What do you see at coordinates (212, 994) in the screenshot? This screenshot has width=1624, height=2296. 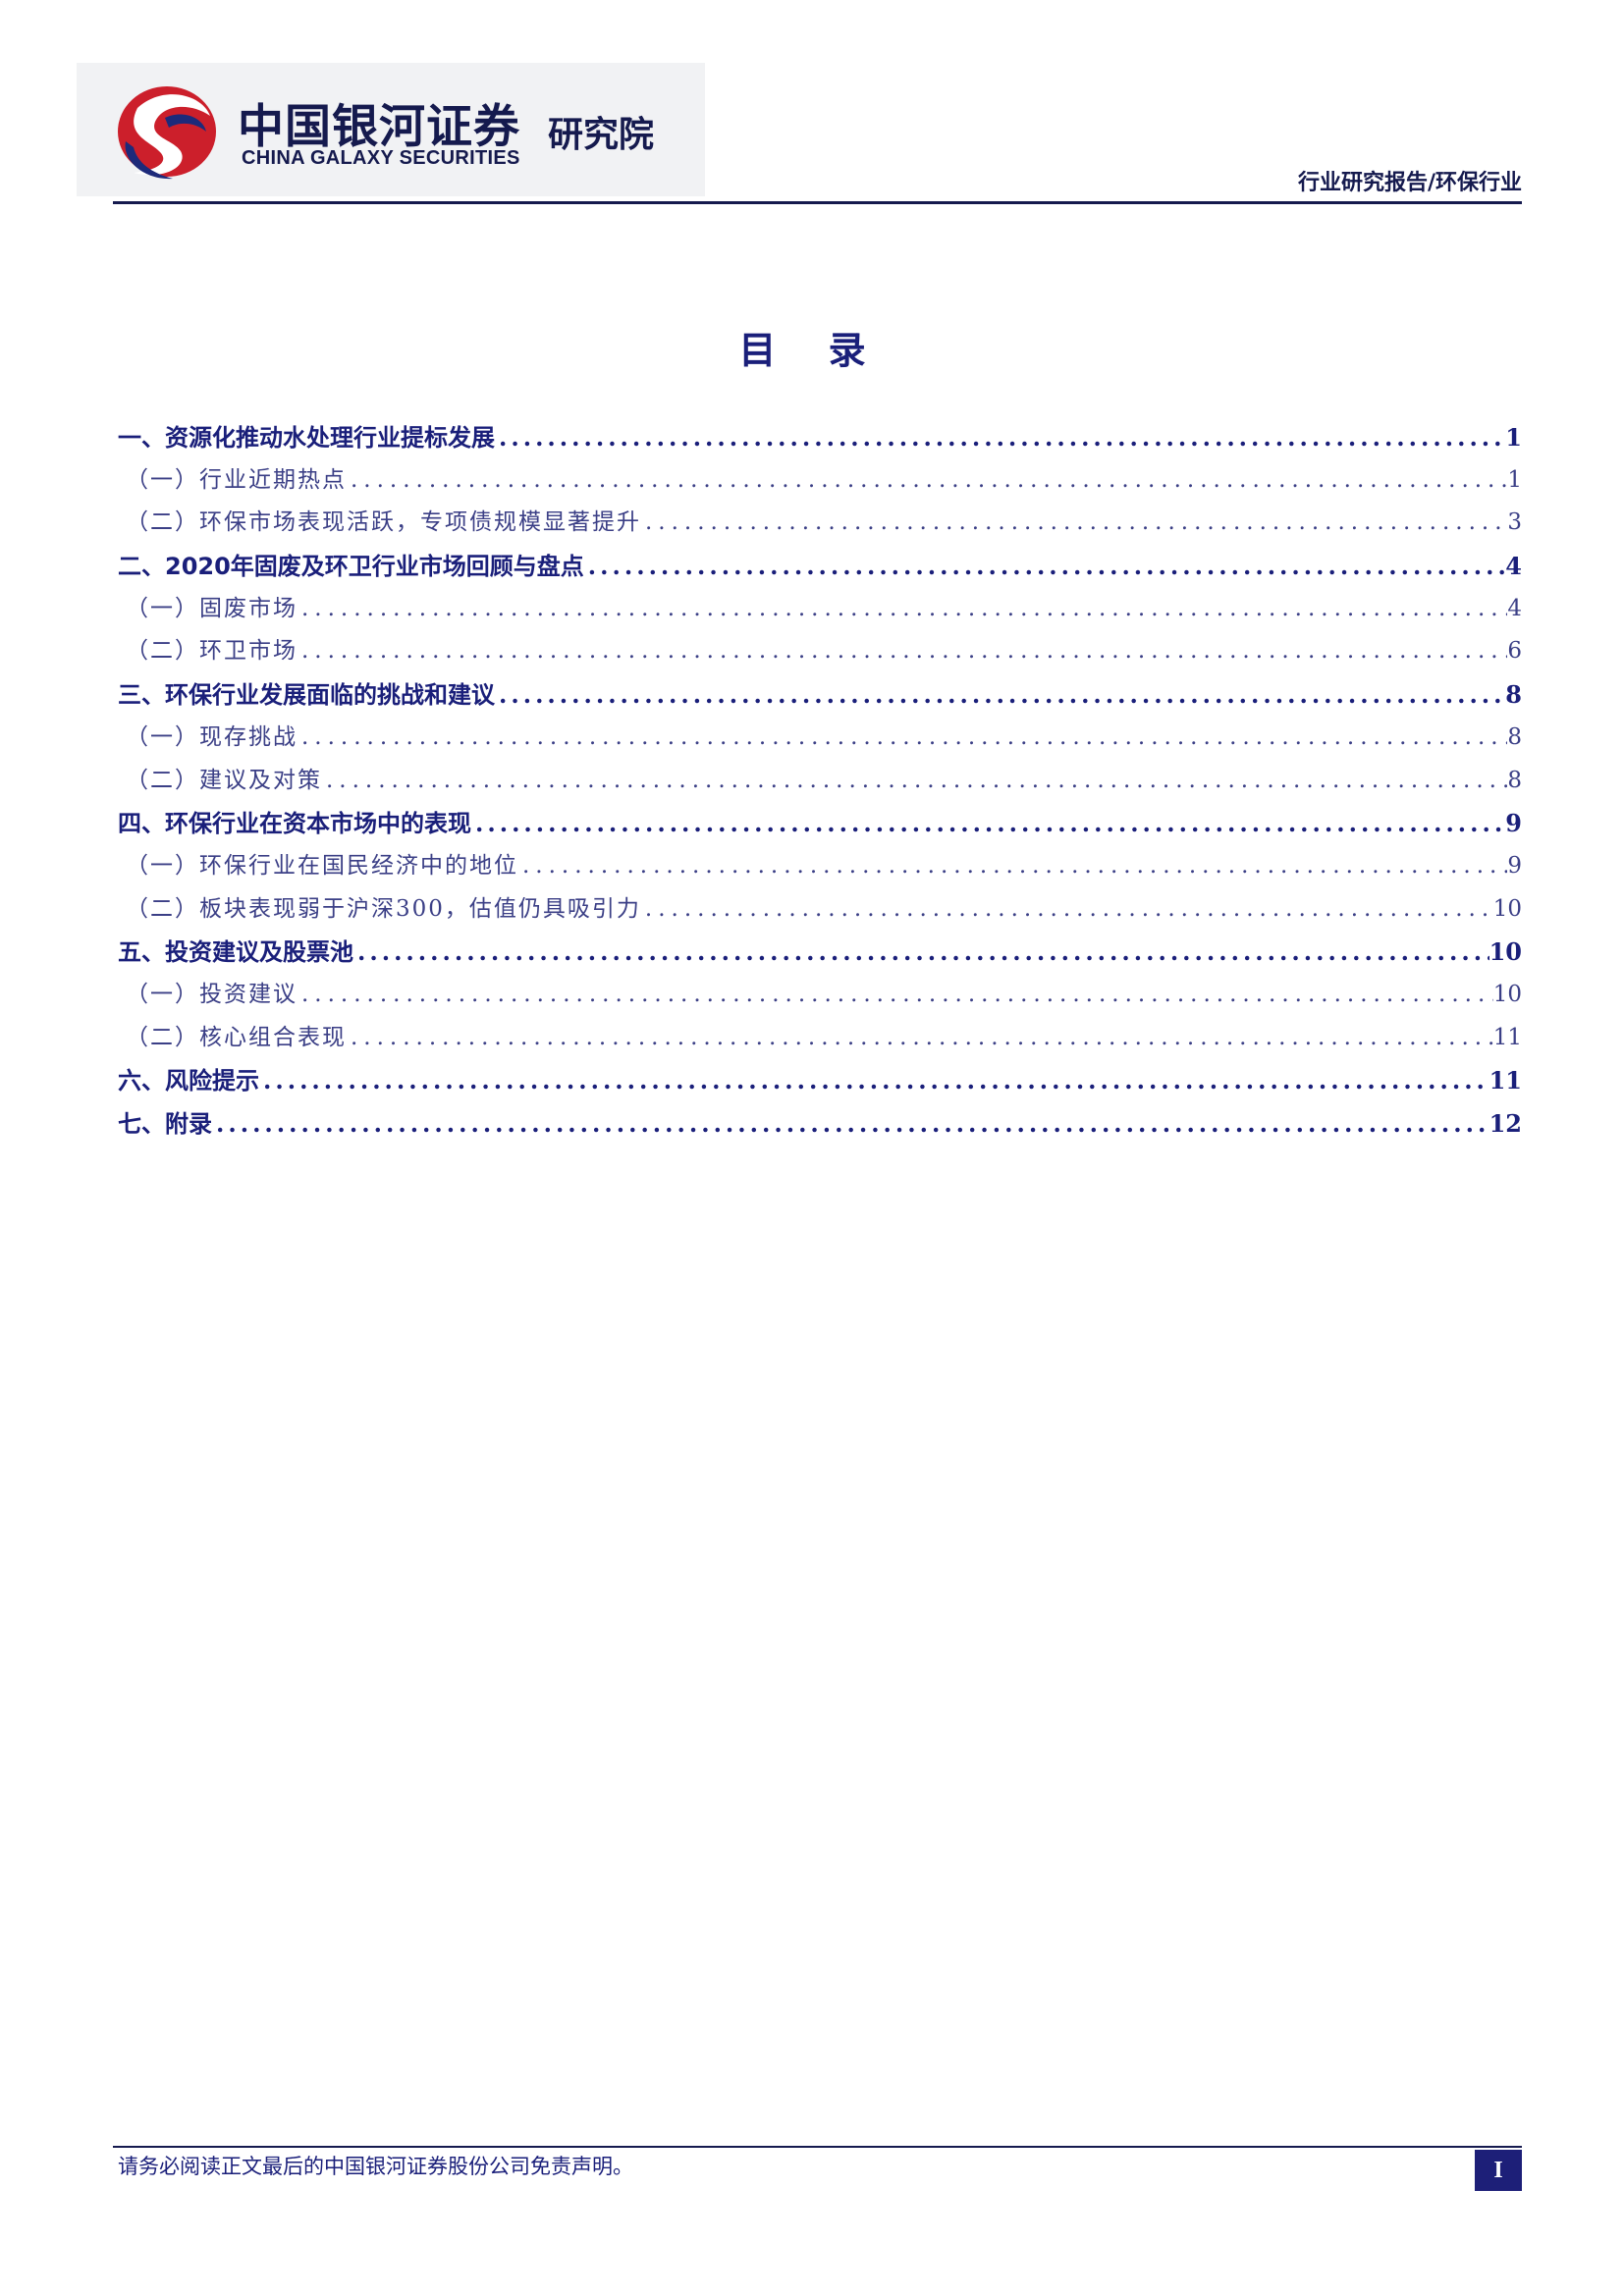 I see `toc-entry-title: （一）投资建议` at bounding box center [212, 994].